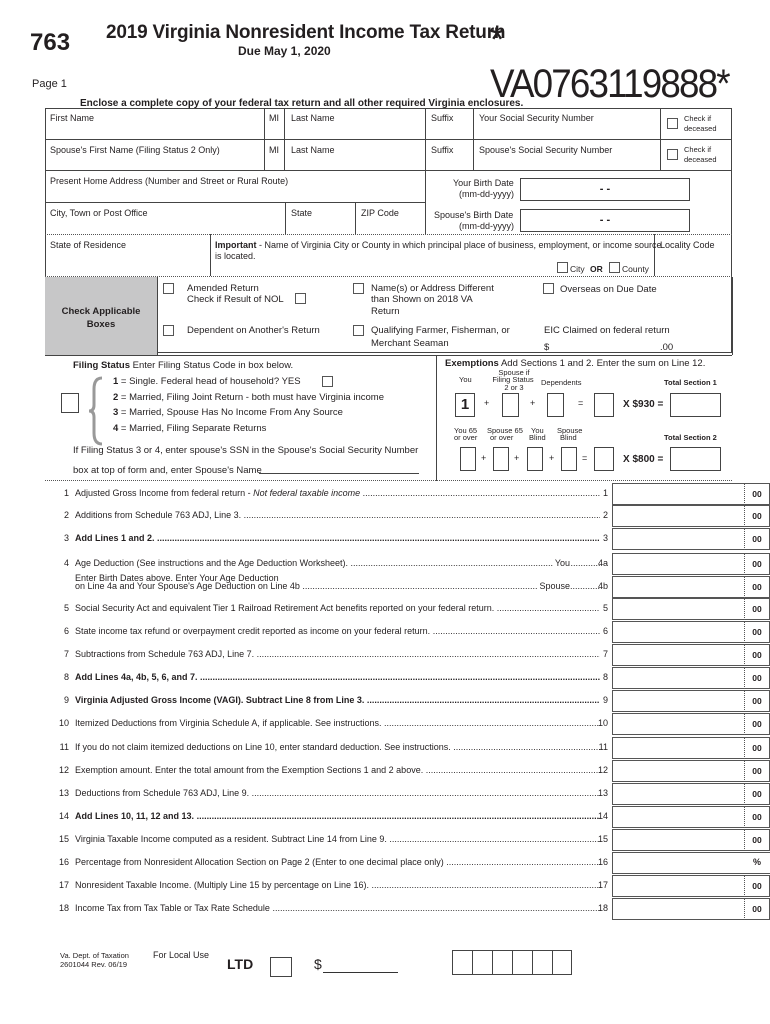 Image resolution: width=770 pixels, height=1024 pixels. What do you see at coordinates (678, 840) in the screenshot?
I see `line-15-amount-input` at bounding box center [678, 840].